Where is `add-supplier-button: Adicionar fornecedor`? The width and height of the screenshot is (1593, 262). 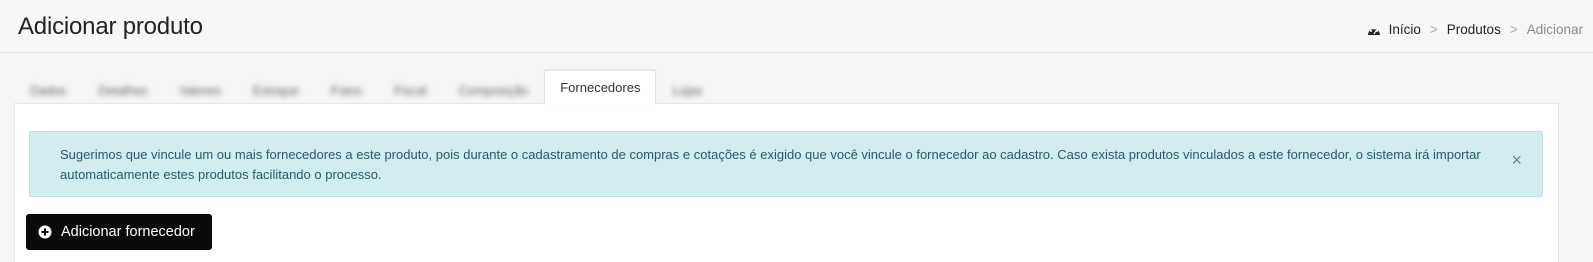
add-supplier-button: Adicionar fornecedor is located at coordinates (119, 232).